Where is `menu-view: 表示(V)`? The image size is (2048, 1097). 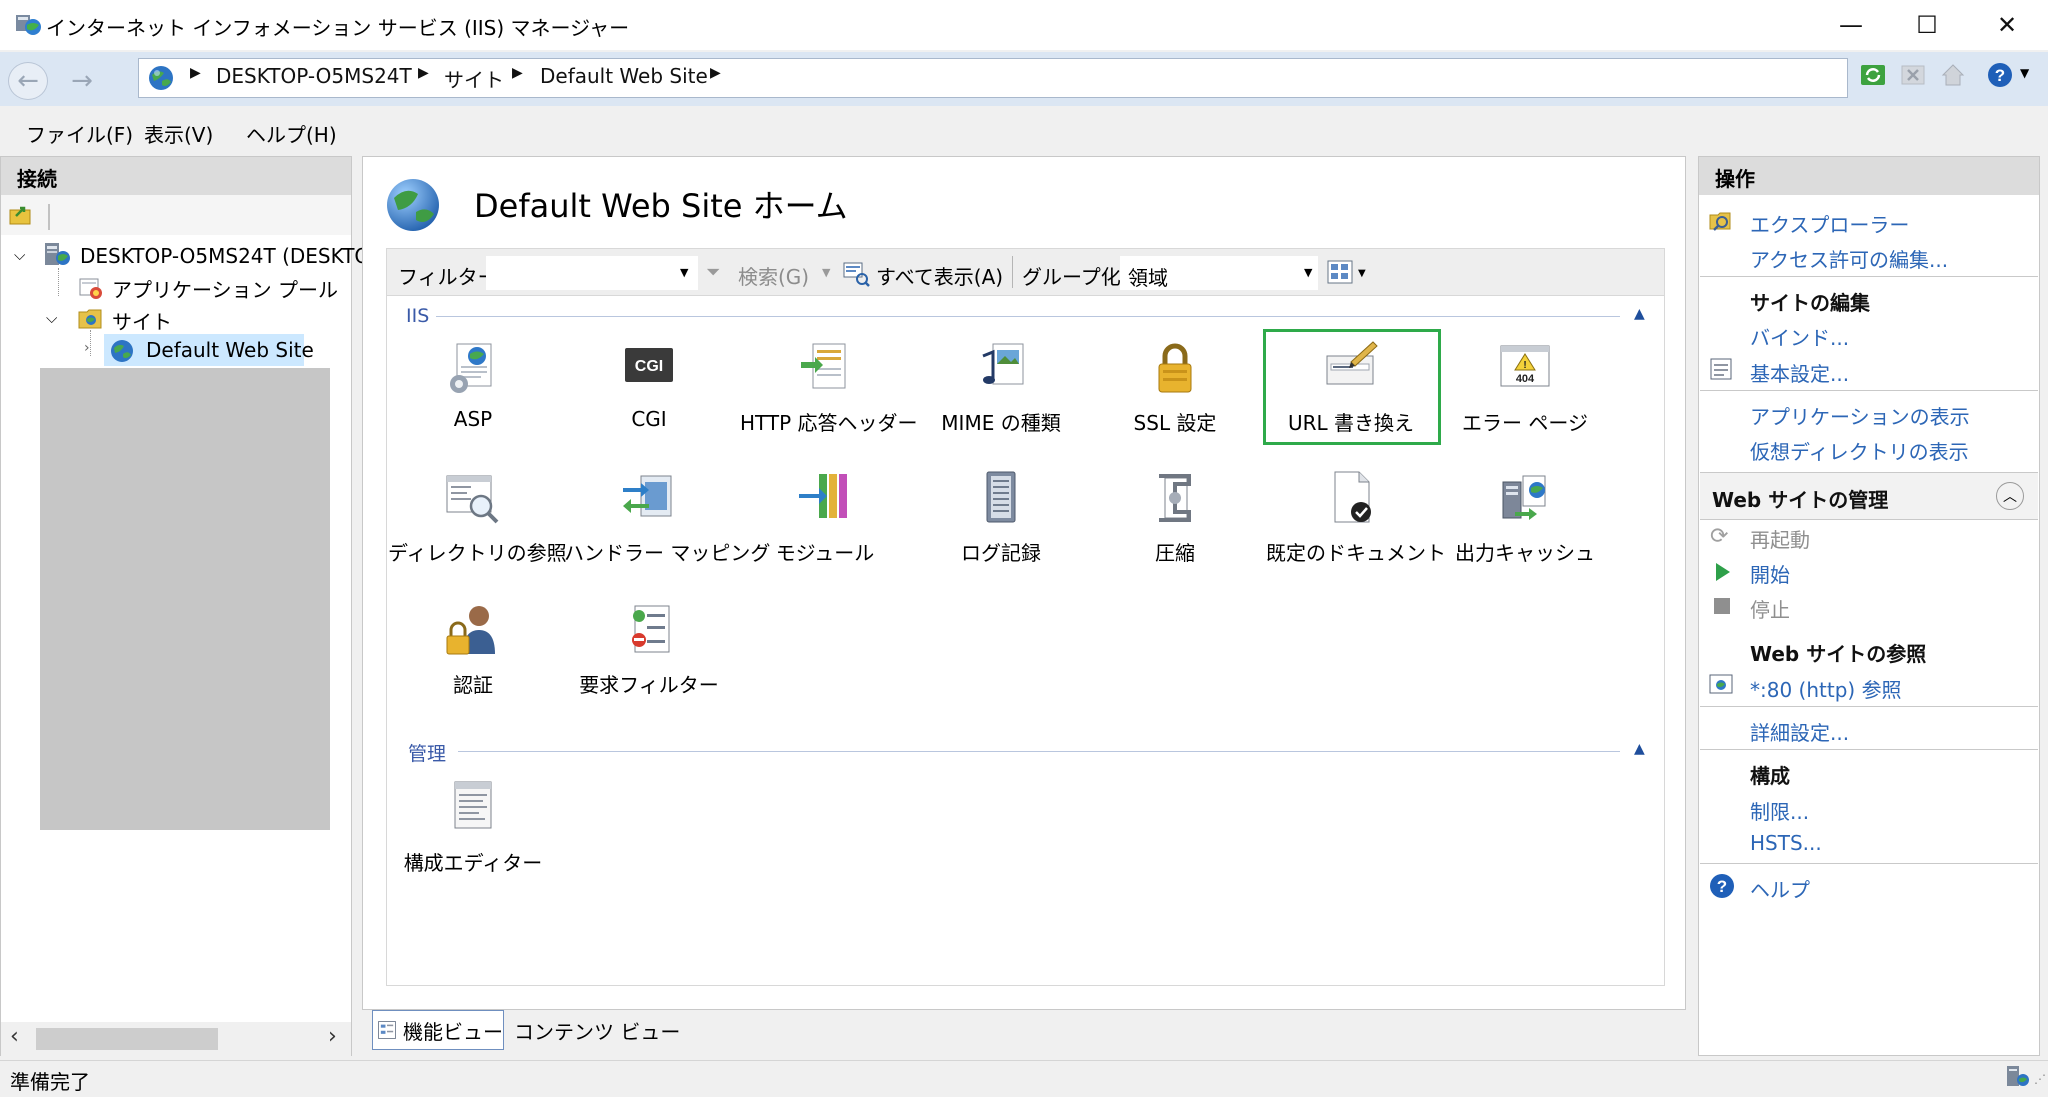
menu-view: 表示(V) is located at coordinates (178, 133).